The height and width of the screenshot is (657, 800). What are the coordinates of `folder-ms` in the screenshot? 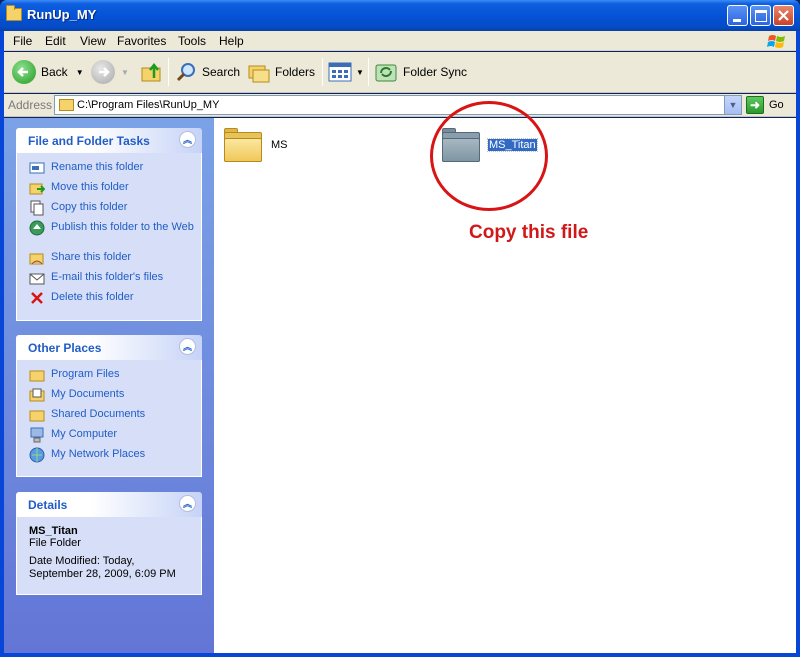 It's located at (243, 145).